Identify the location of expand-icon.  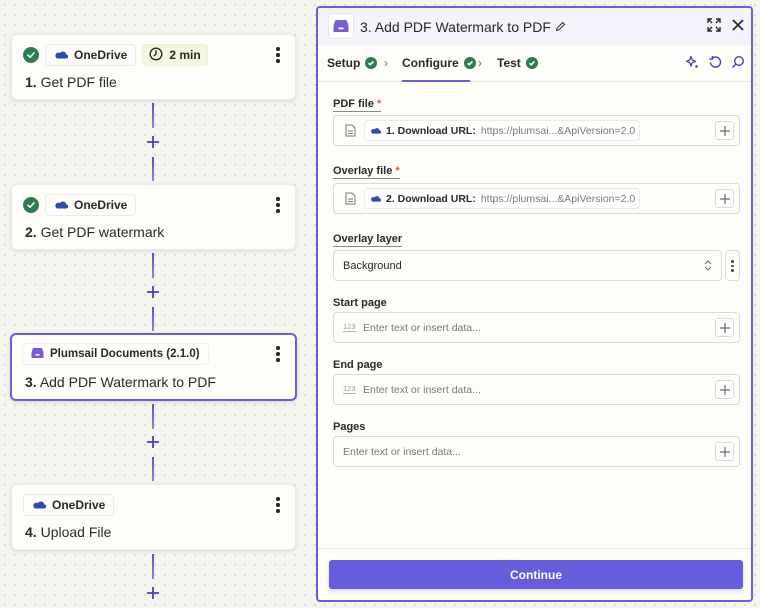
(714, 27).